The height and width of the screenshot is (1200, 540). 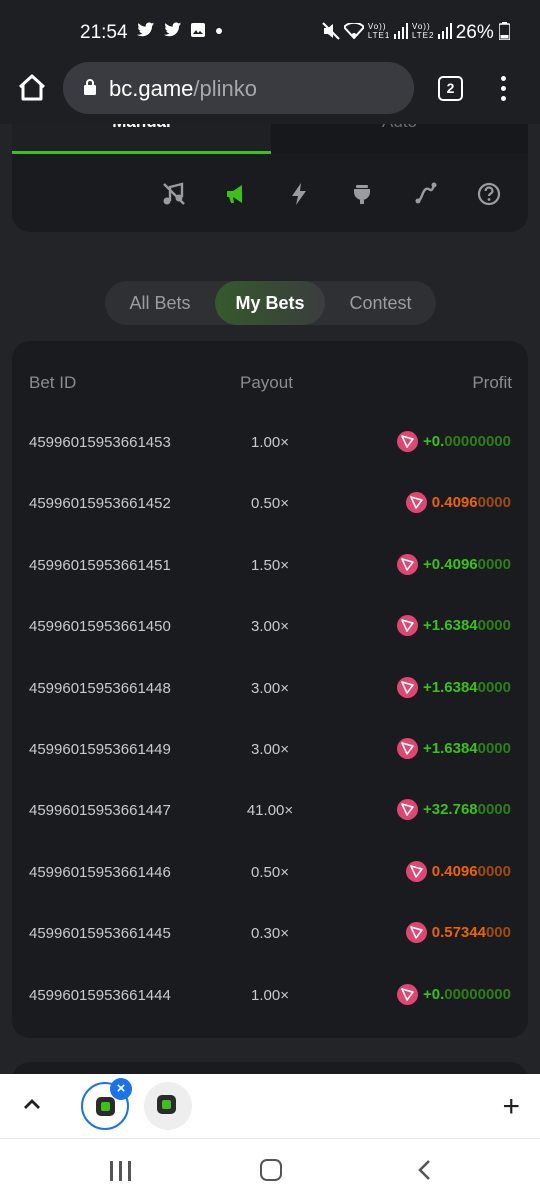 I want to click on table-row: 45996015953661453 1.00× +0.00000000, so click(x=270, y=442).